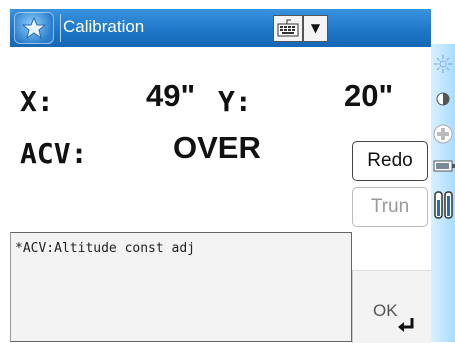 Image resolution: width=455 pixels, height=343 pixels. I want to click on acv-value: OVER, so click(217, 147).